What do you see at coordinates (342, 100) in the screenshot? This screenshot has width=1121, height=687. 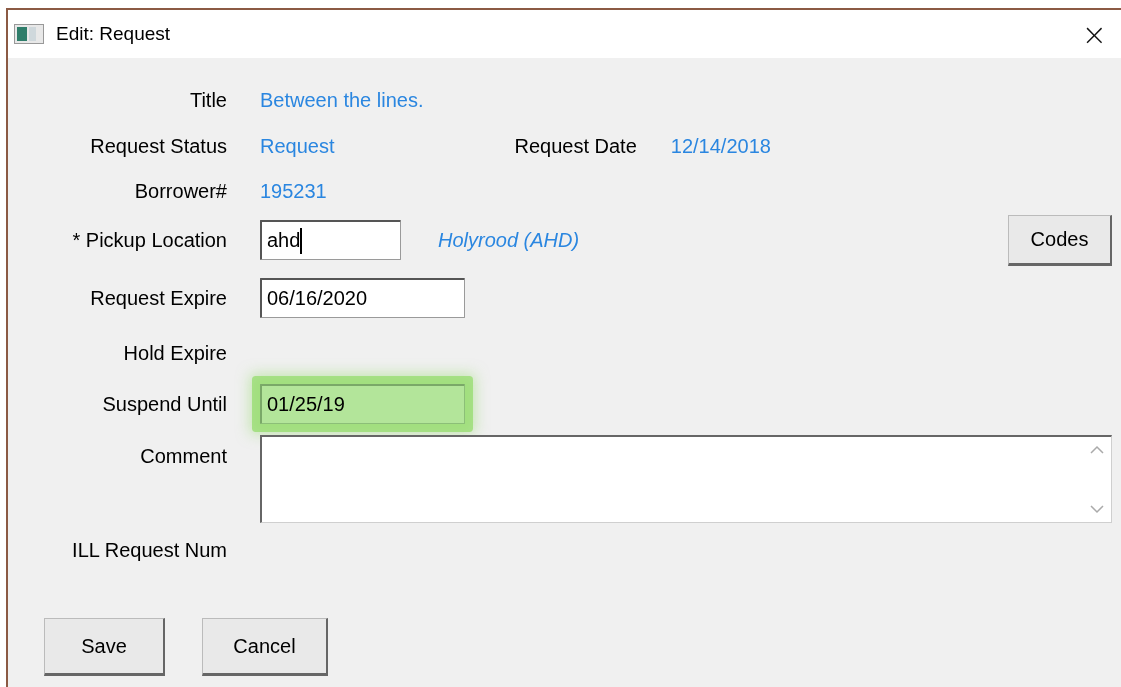 I see `field-value: Between the lines.` at bounding box center [342, 100].